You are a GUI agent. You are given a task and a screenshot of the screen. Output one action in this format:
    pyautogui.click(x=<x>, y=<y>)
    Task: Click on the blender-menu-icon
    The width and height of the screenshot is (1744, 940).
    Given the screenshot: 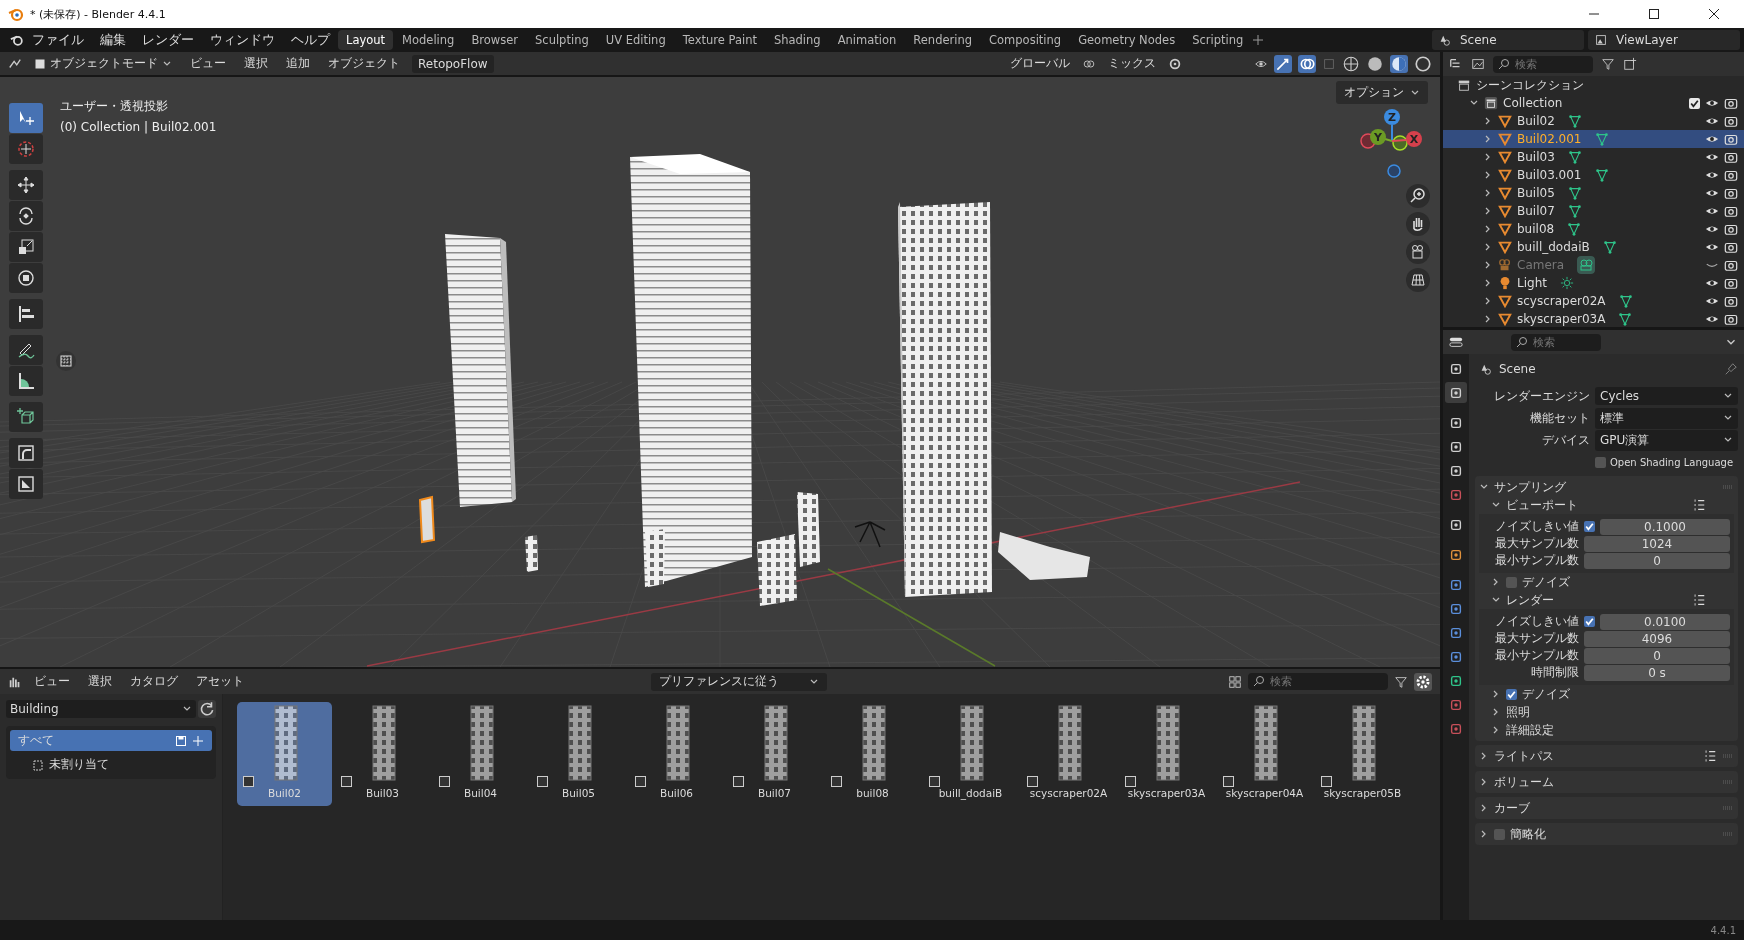 What is the action you would take?
    pyautogui.click(x=17, y=40)
    